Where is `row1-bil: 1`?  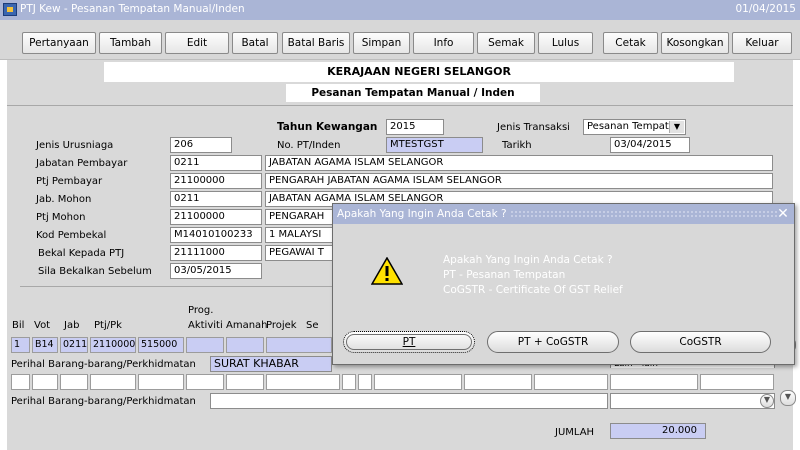 row1-bil: 1 is located at coordinates (20, 345).